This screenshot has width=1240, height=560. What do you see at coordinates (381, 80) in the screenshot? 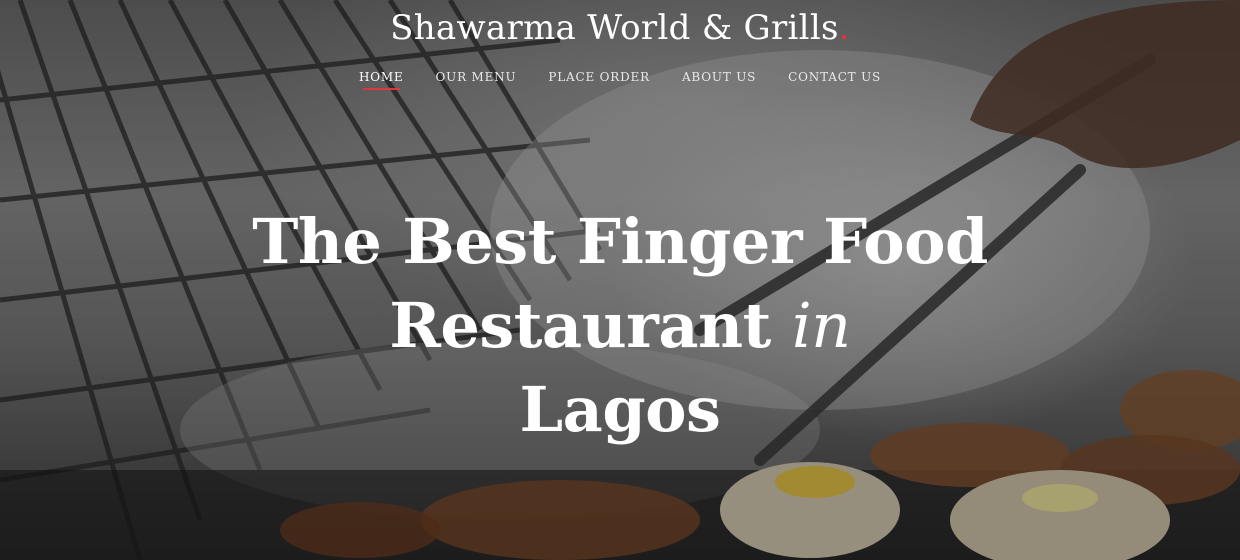
I see `nav-item-home: HOME` at bounding box center [381, 80].